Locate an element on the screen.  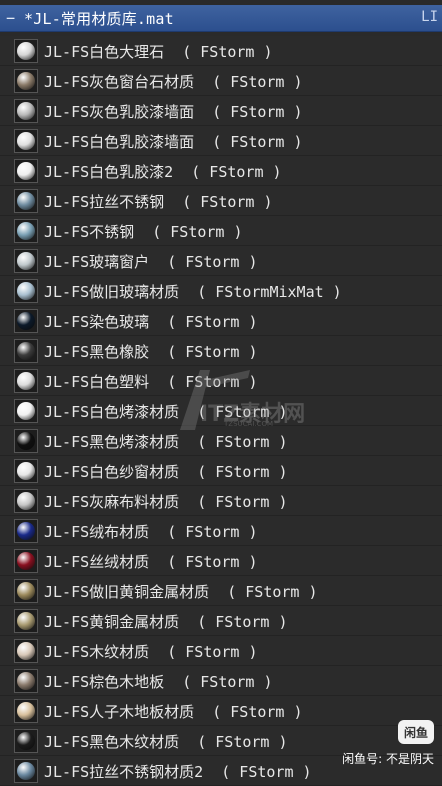
material-label: JL-FS灰麻布料材质 ( FStorm ) is located at coordinates (166, 502).